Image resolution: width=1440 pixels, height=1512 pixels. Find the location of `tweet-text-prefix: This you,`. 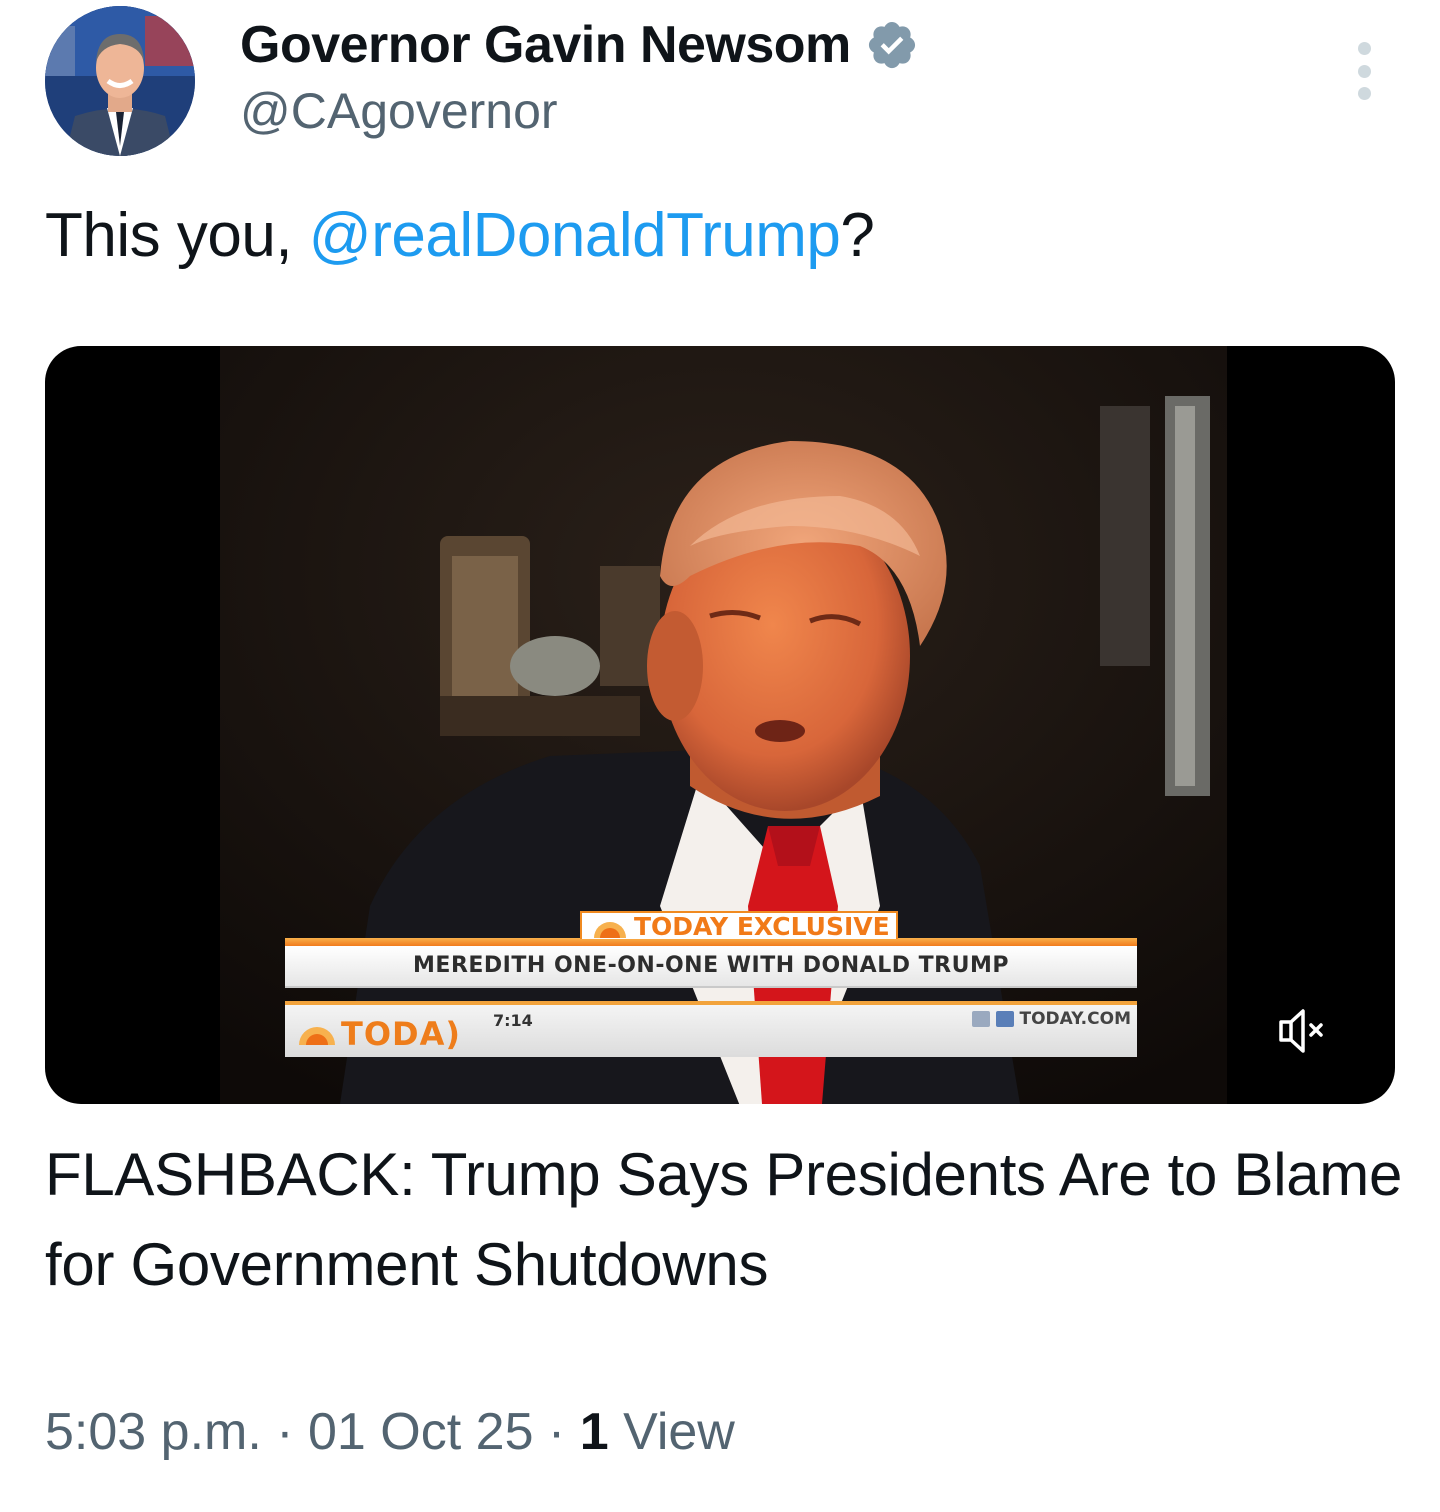

tweet-text-prefix: This you, is located at coordinates (177, 235).